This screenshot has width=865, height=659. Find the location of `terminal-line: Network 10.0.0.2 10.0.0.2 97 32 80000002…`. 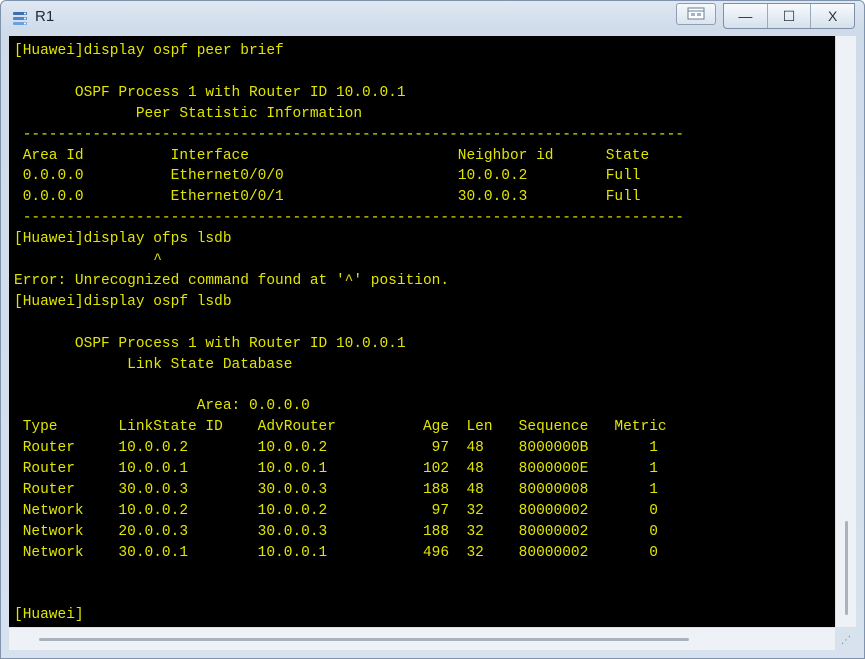

terminal-line: Network 10.0.0.2 10.0.0.2 97 32 80000002… is located at coordinates (336, 510).